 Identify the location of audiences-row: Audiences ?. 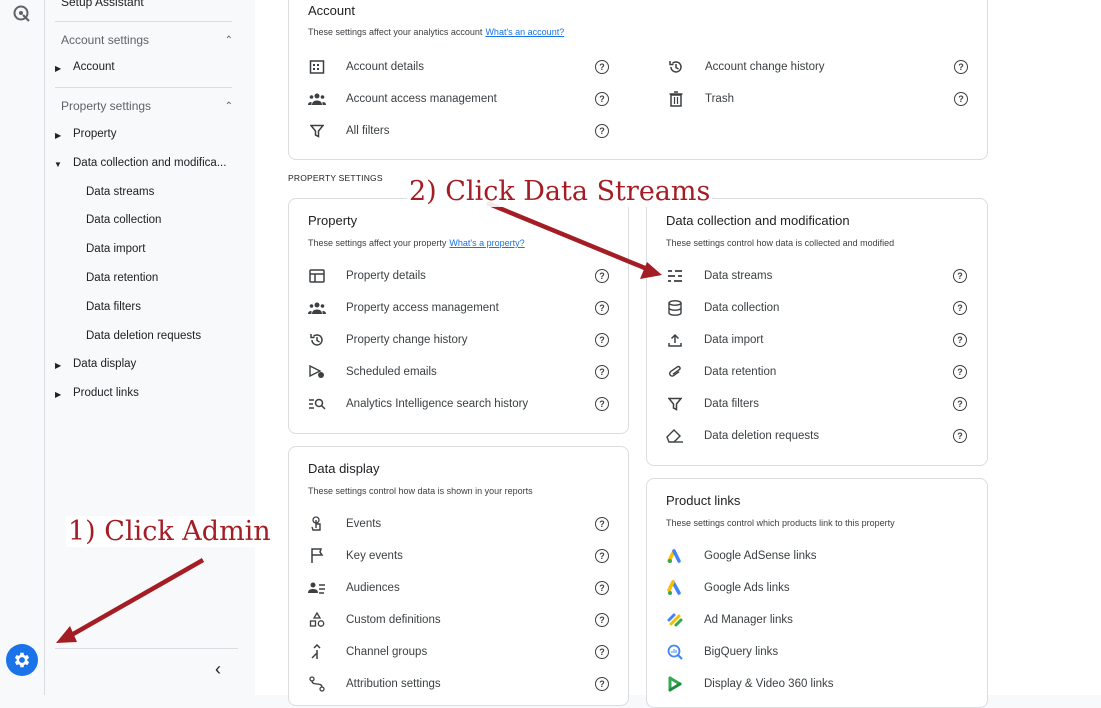
(458, 588).